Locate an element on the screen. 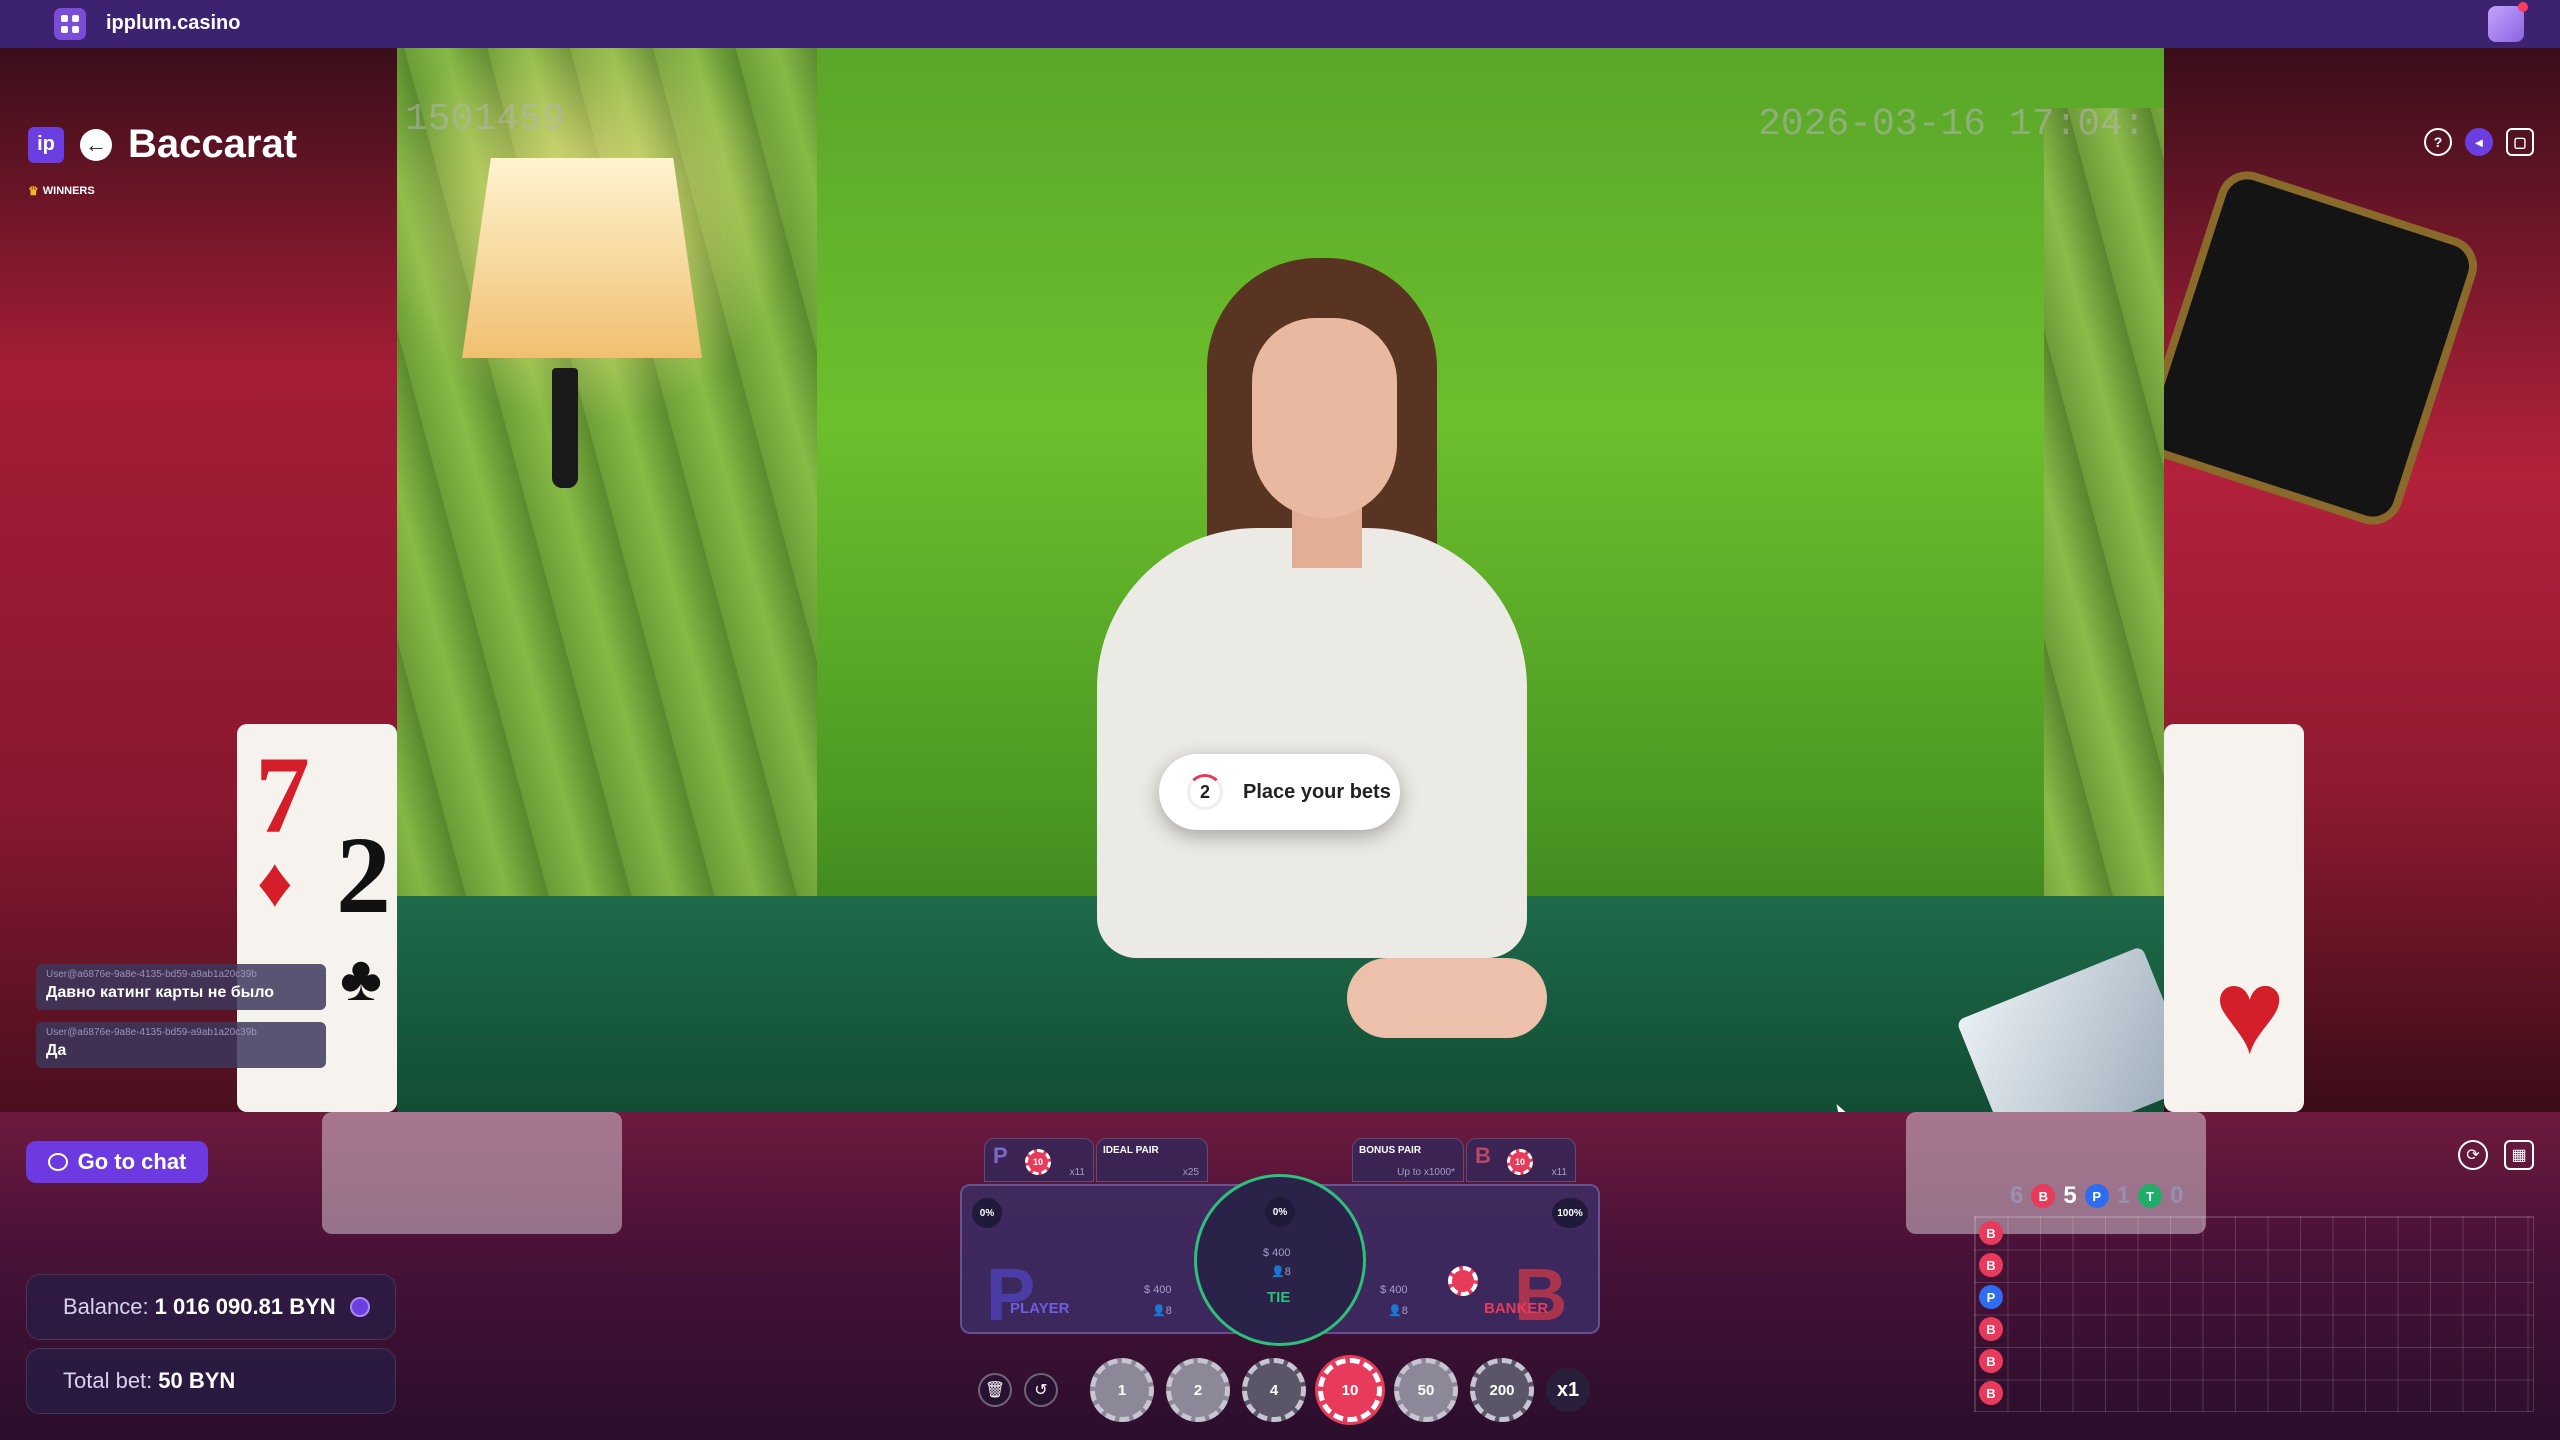  top-right-controls: ? ◂ ▢ is located at coordinates (2479, 142).